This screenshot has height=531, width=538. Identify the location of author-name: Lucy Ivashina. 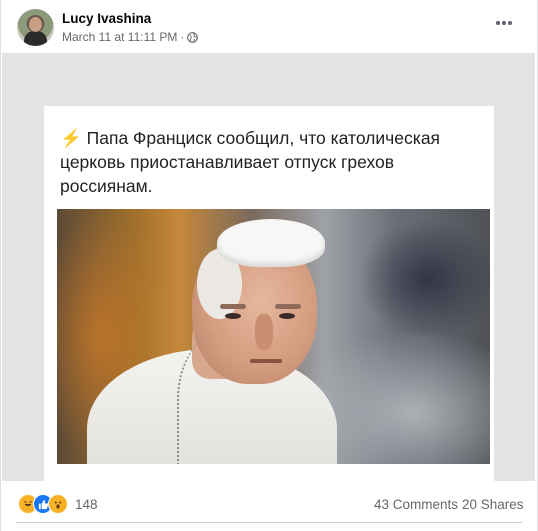
(106, 18).